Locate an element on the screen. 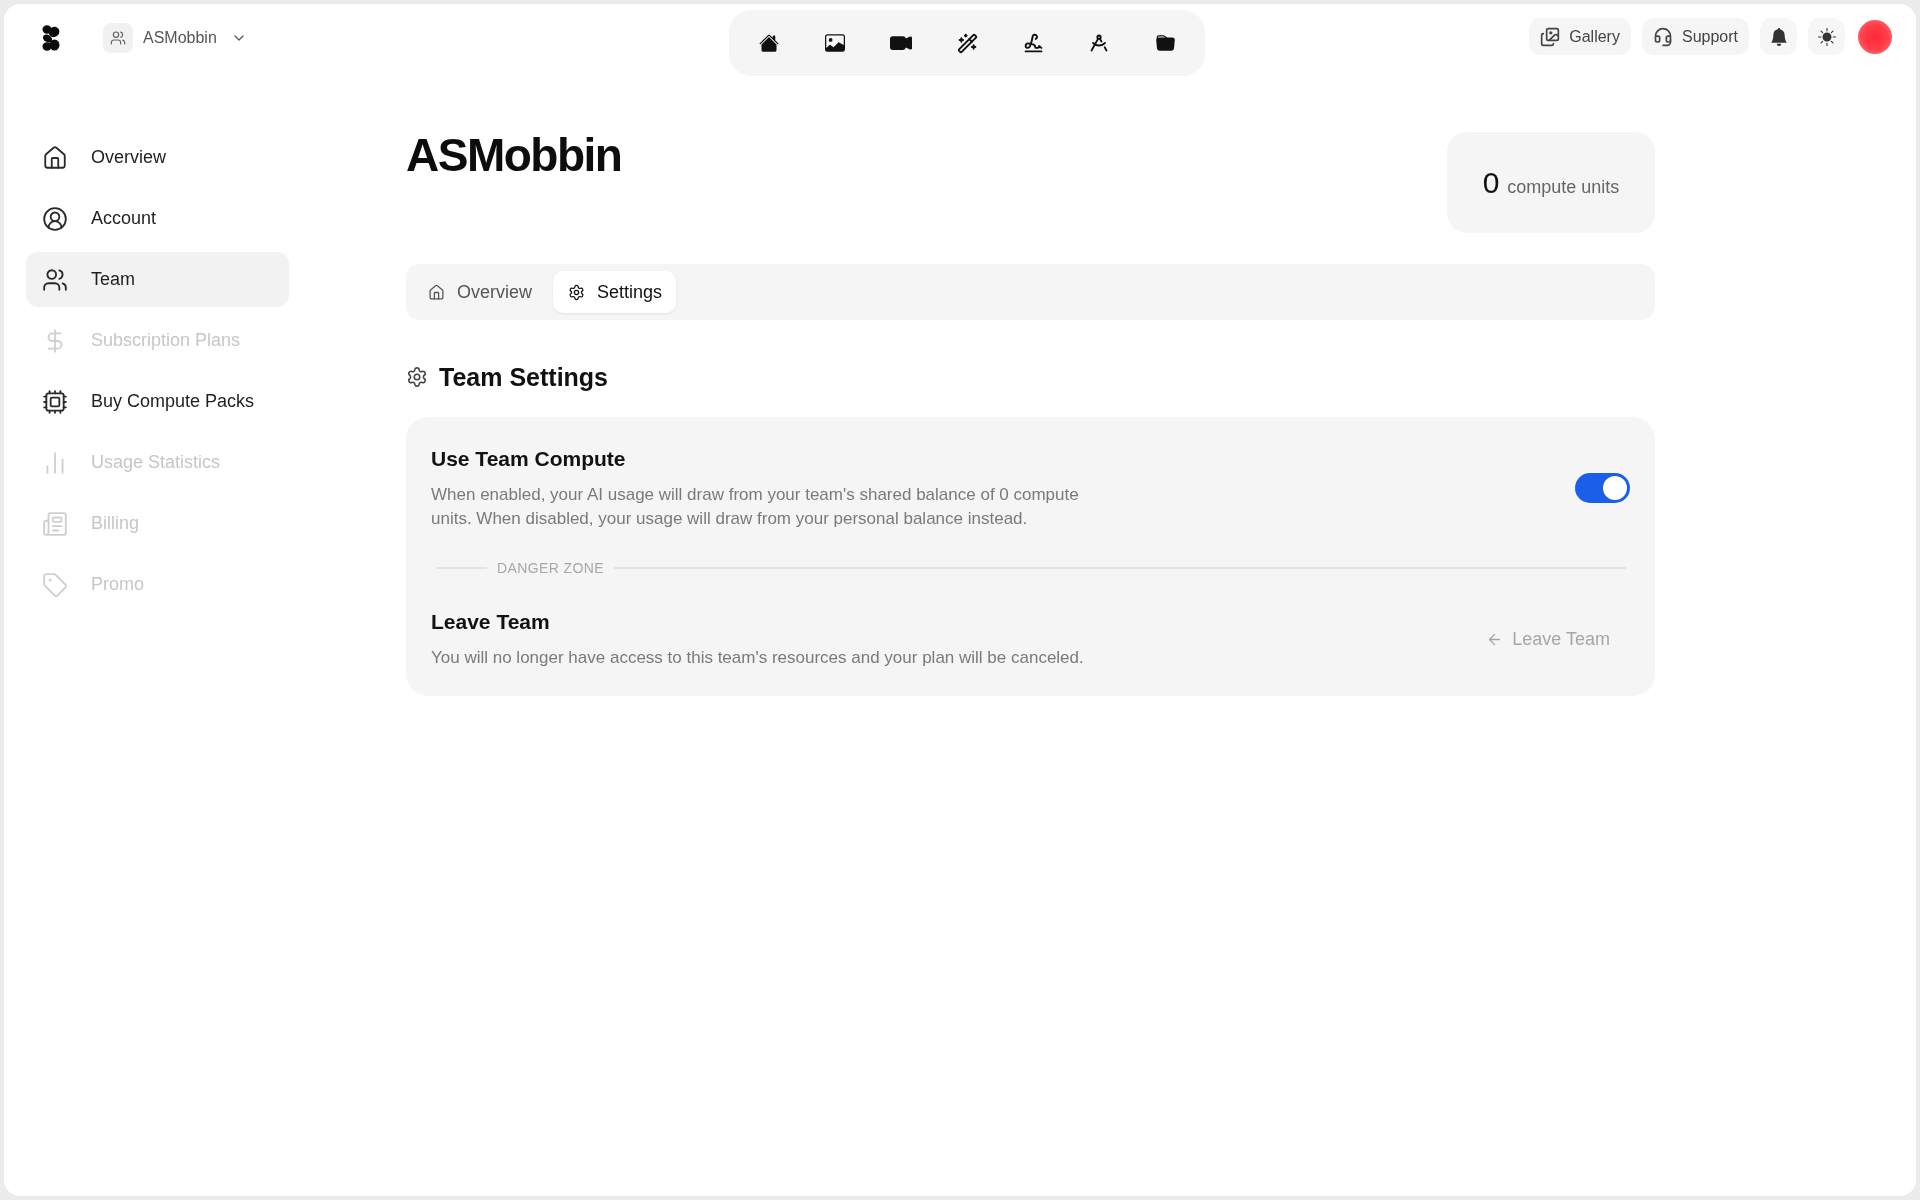  tab: Overview is located at coordinates (479, 292).